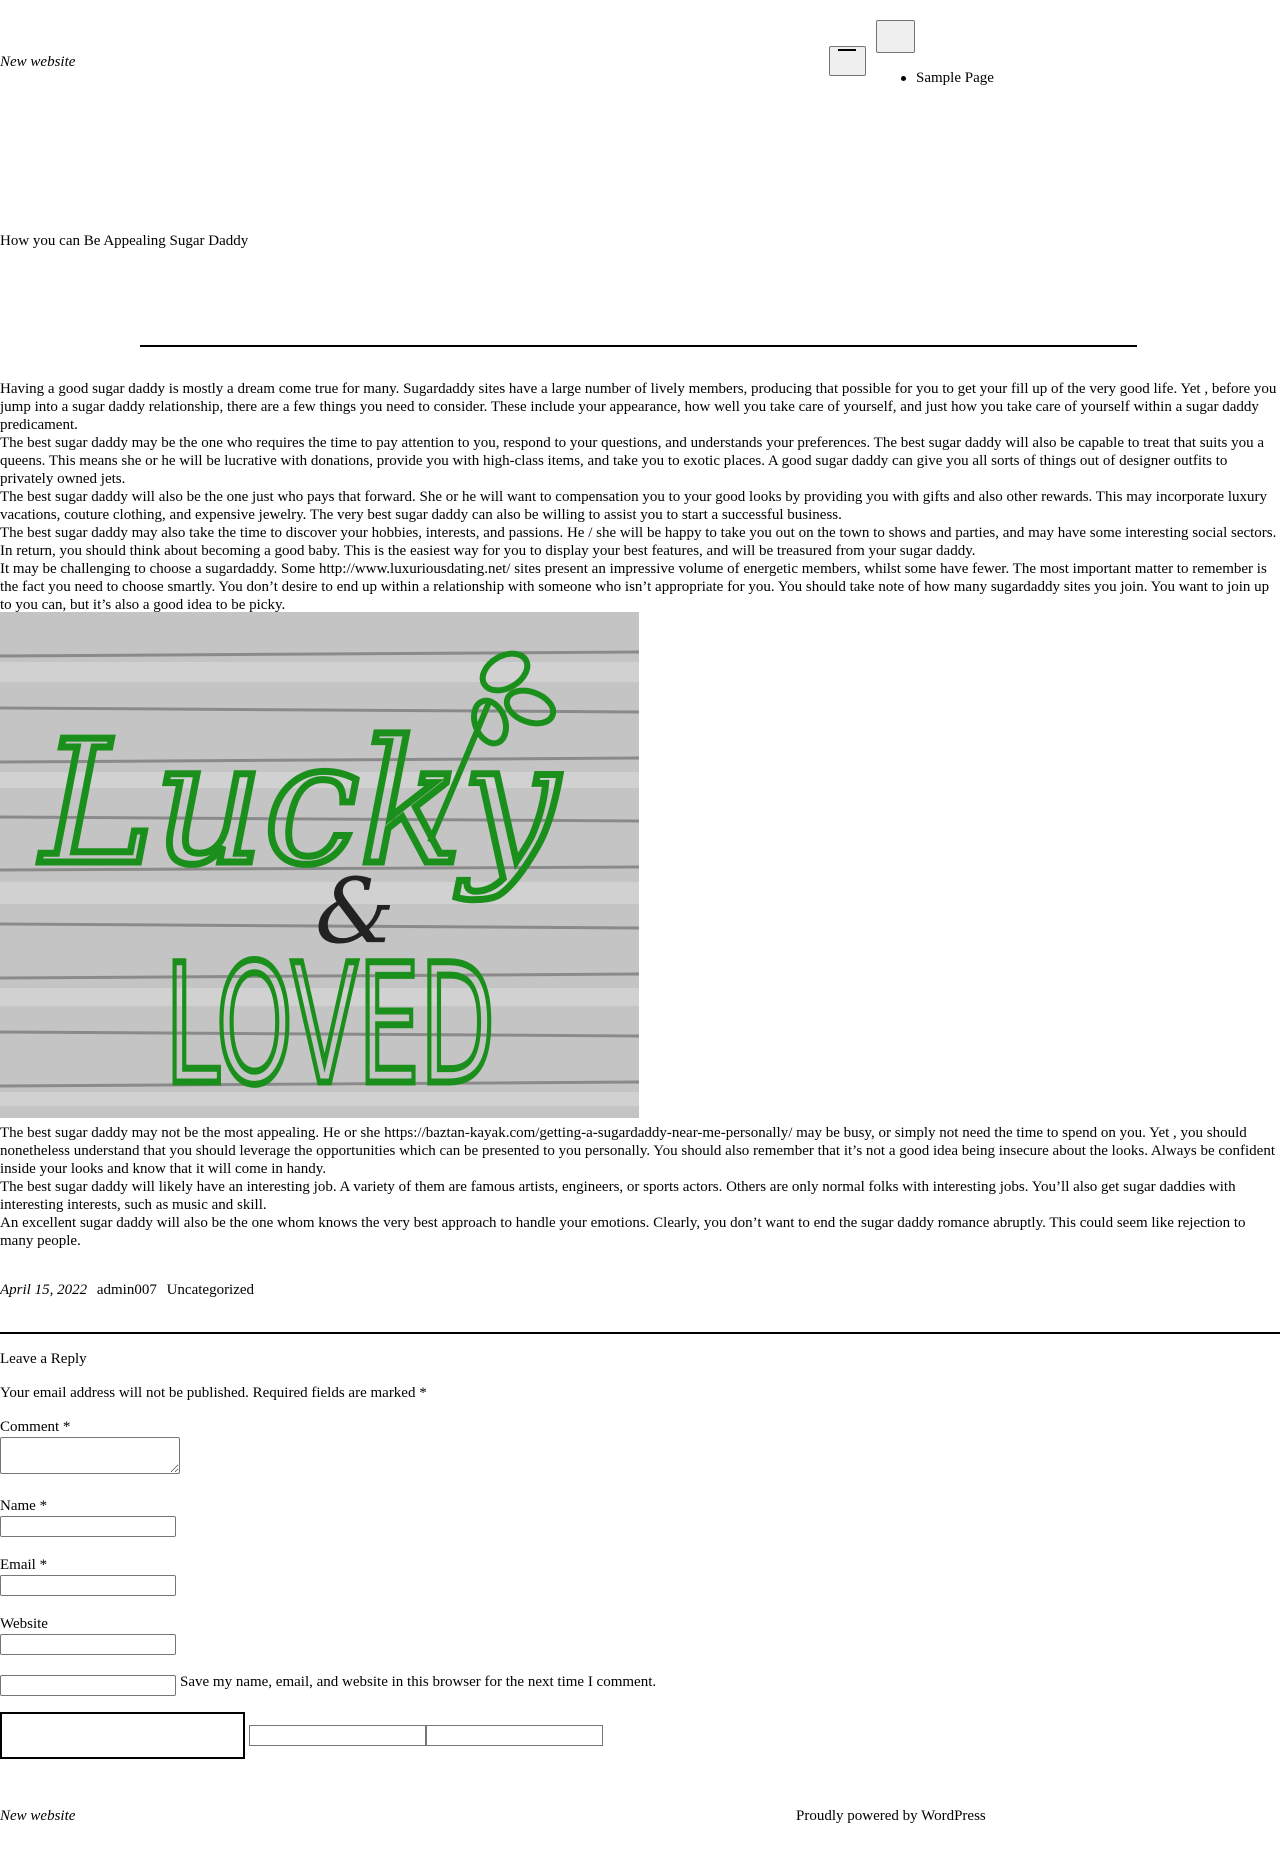 This screenshot has width=1280, height=1861. What do you see at coordinates (24, 1506) in the screenshot?
I see `name-label: Name *` at bounding box center [24, 1506].